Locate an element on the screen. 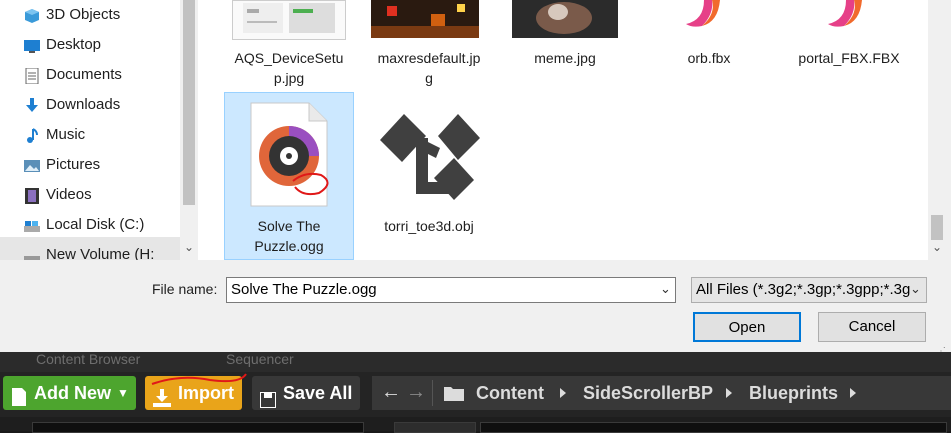 Image resolution: width=951 pixels, height=433 pixels. tab-content-browser: Content Browser is located at coordinates (88, 359).